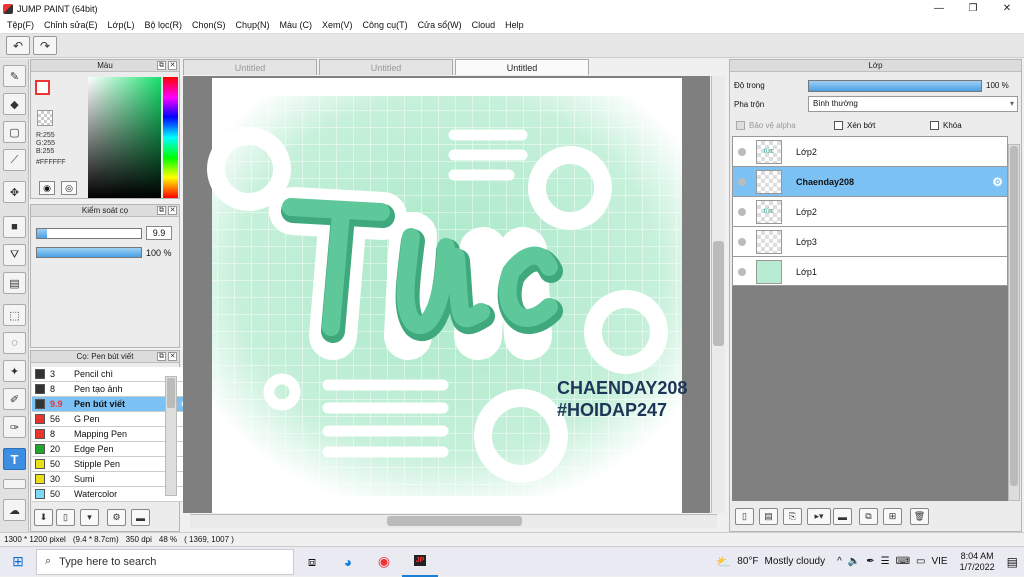 This screenshot has width=1024, height=577. I want to click on lock-checkbox: Khóa, so click(946, 126).